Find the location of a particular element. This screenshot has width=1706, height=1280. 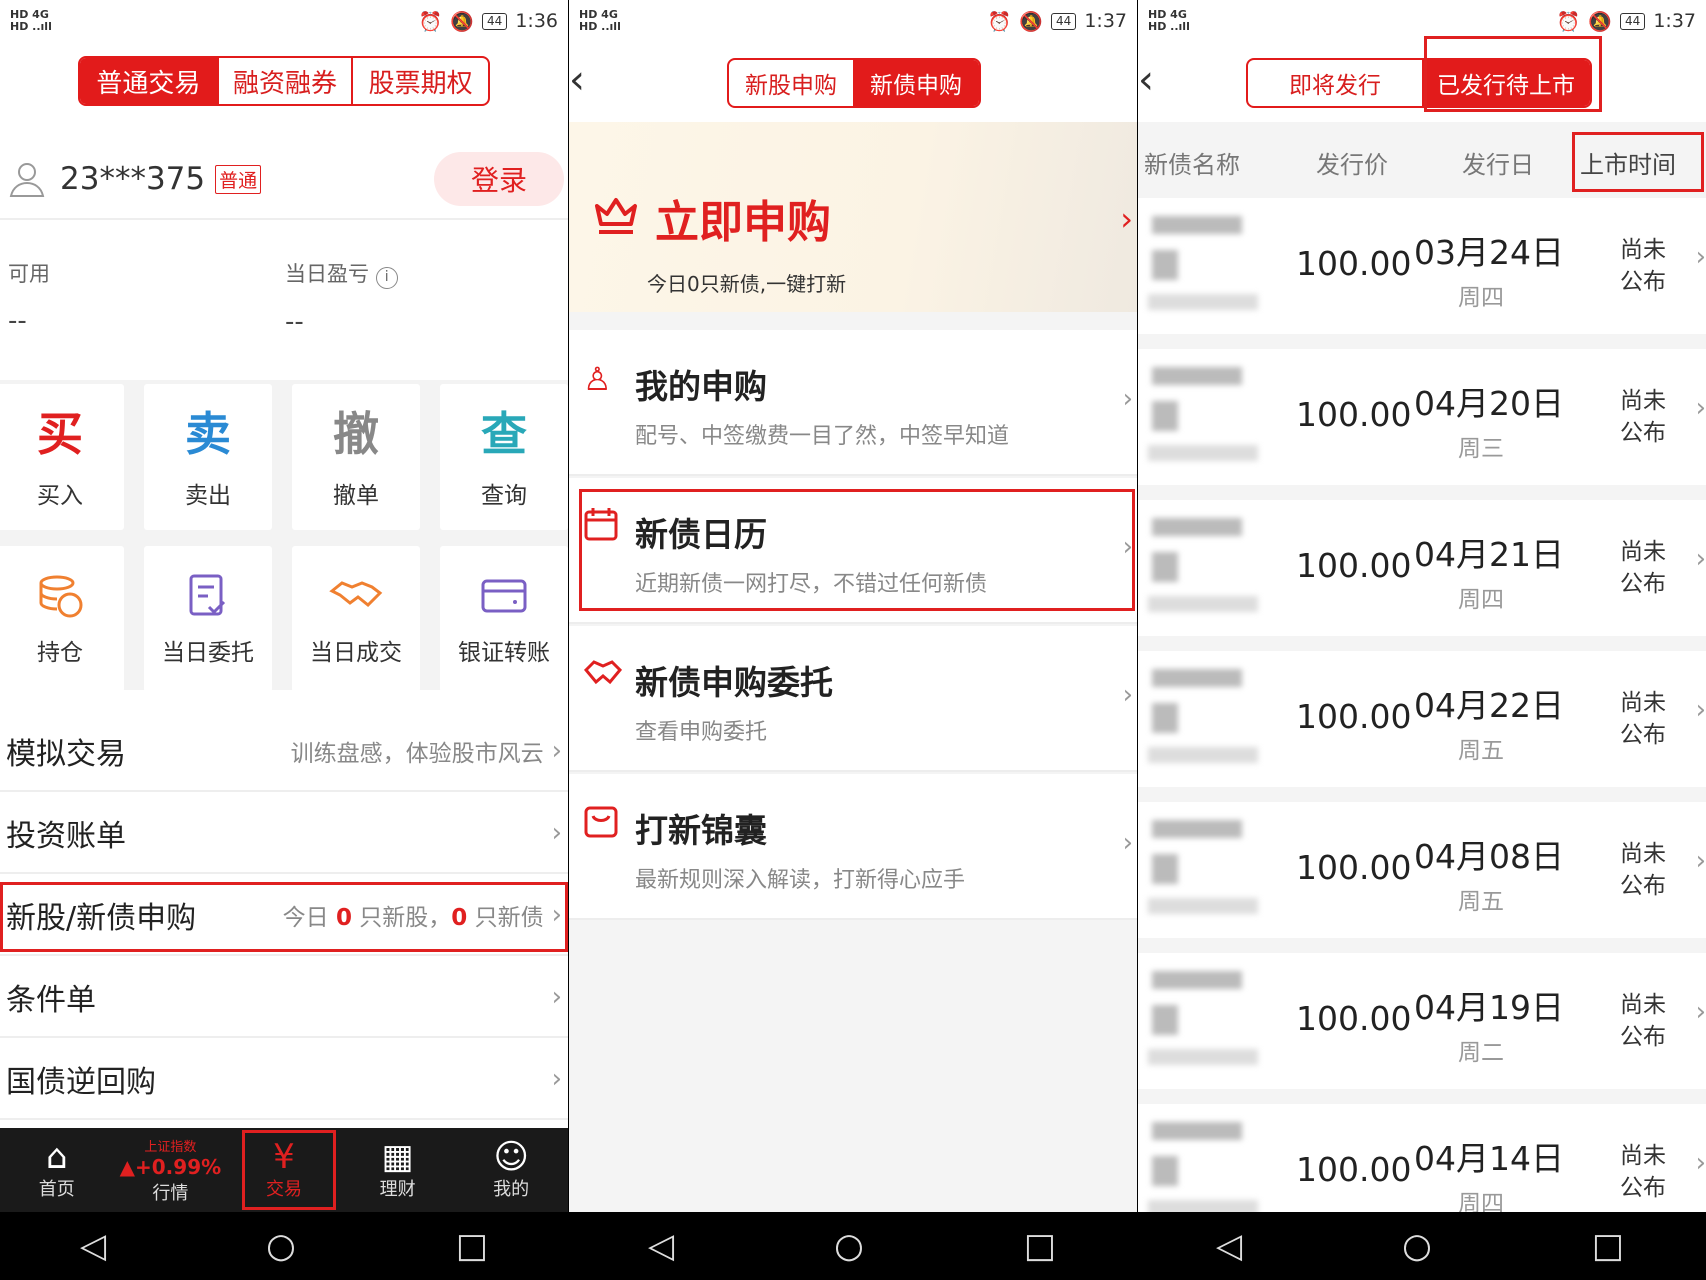

menu-ipo-tips: 打新锦囊 最新规则深入解读，打新得心应手 › is located at coordinates (853, 847).